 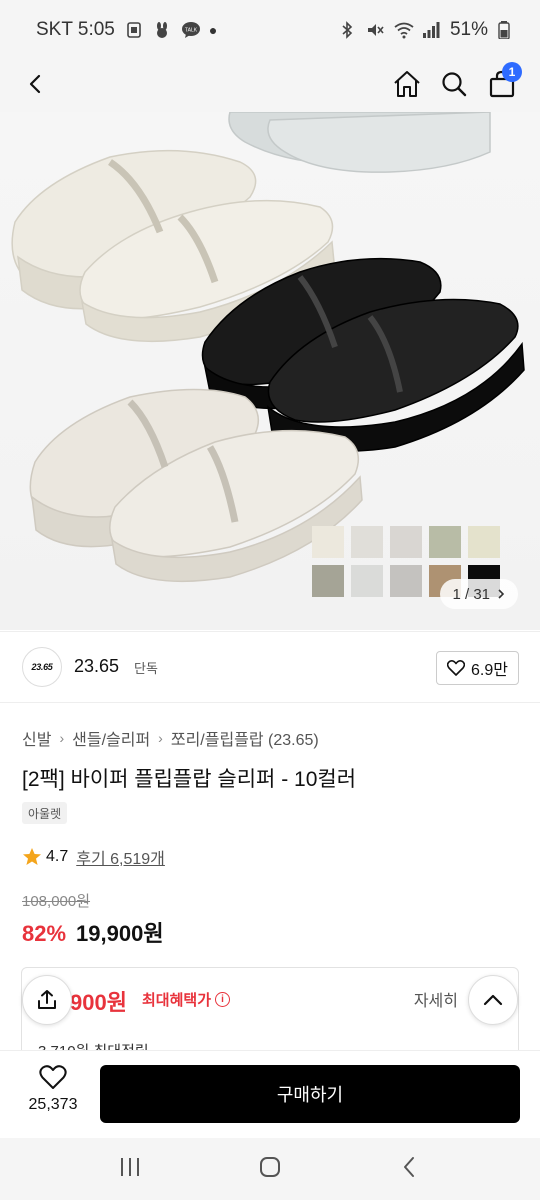 What do you see at coordinates (53, 1104) in the screenshot?
I see `wish-count: 25,373` at bounding box center [53, 1104].